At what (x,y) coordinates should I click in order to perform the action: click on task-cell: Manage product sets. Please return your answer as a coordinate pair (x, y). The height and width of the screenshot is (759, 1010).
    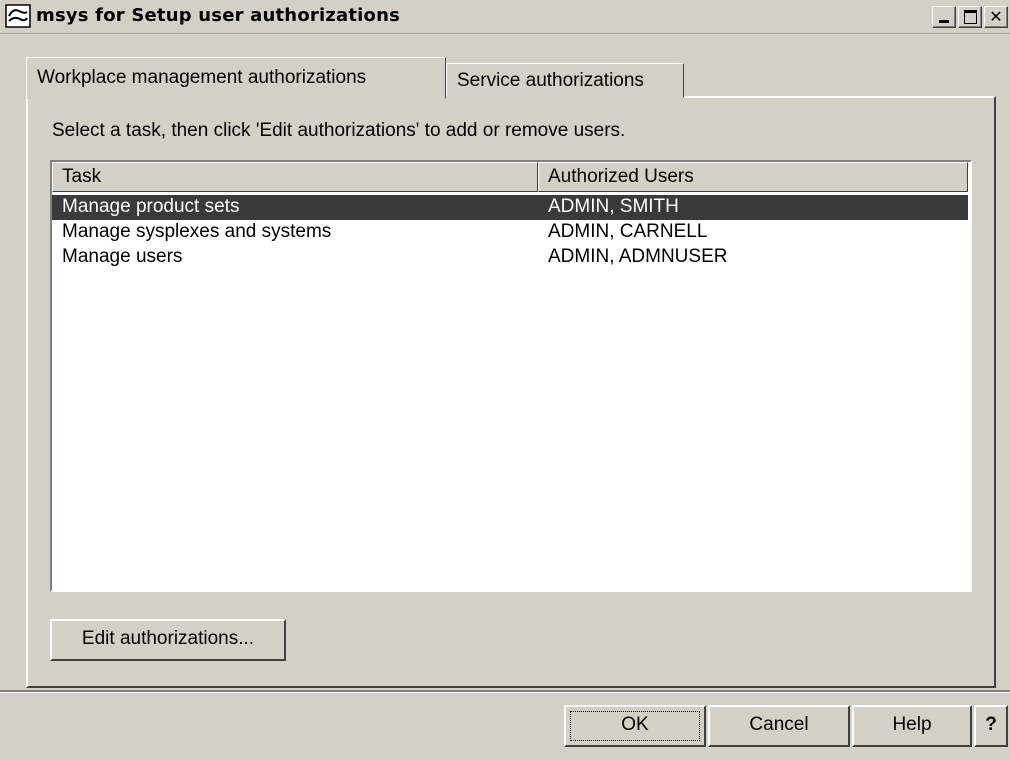
    Looking at the image, I should click on (151, 206).